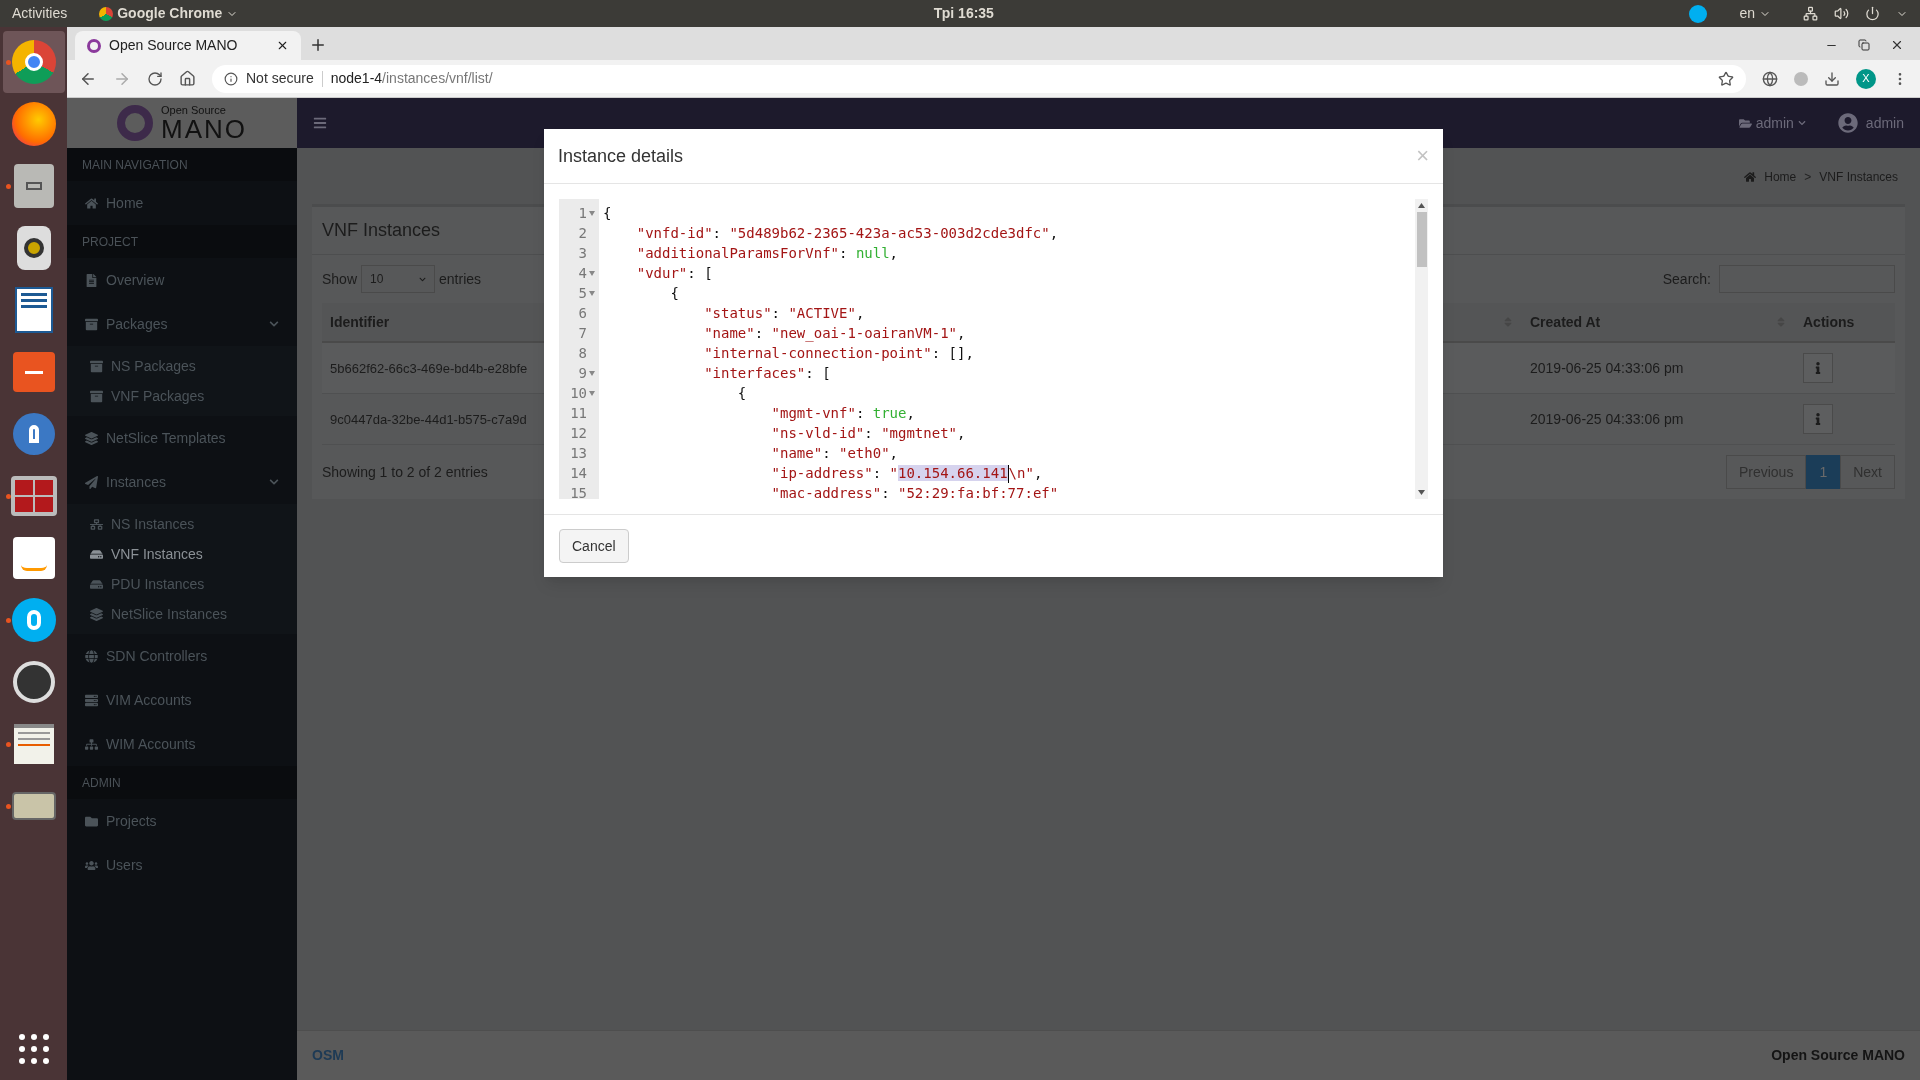 Image resolution: width=1920 pixels, height=1080 pixels. What do you see at coordinates (582, 333) in the screenshot?
I see `line-number: 7` at bounding box center [582, 333].